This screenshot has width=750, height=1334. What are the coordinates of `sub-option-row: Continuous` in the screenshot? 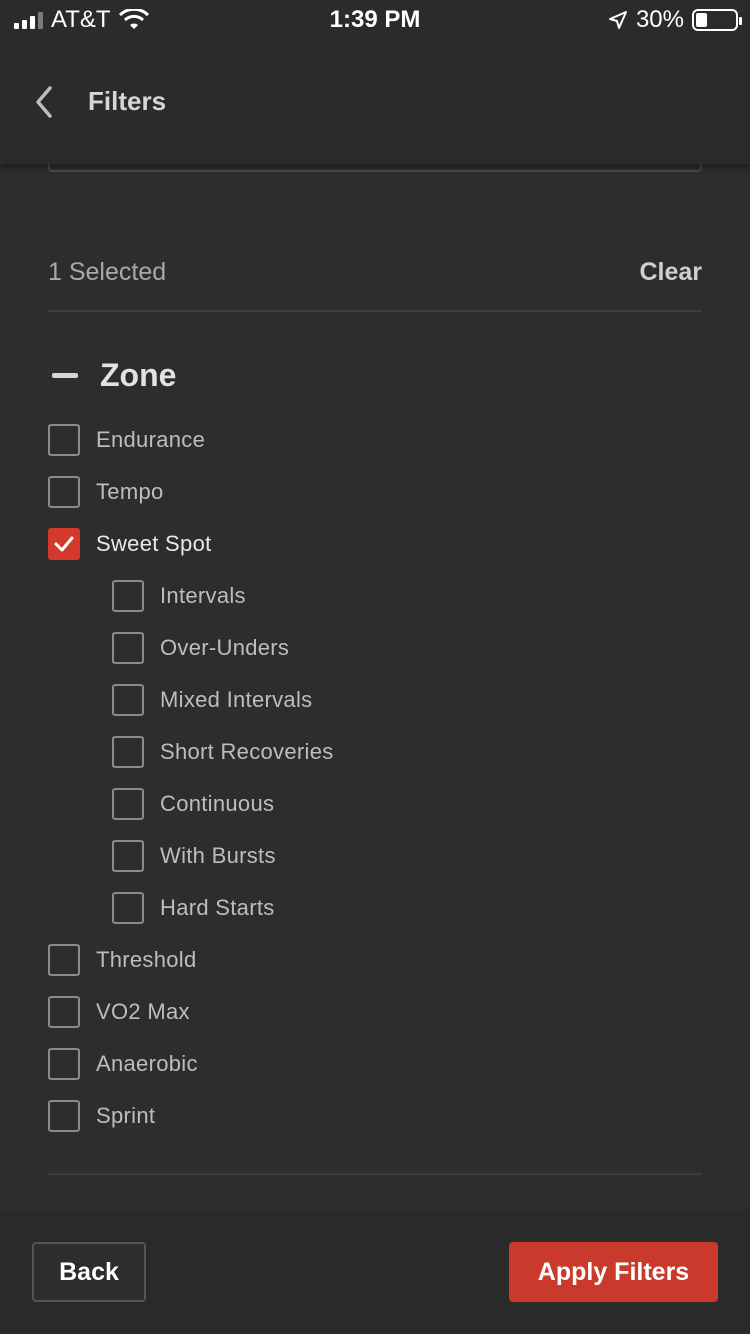 It's located at (193, 804).